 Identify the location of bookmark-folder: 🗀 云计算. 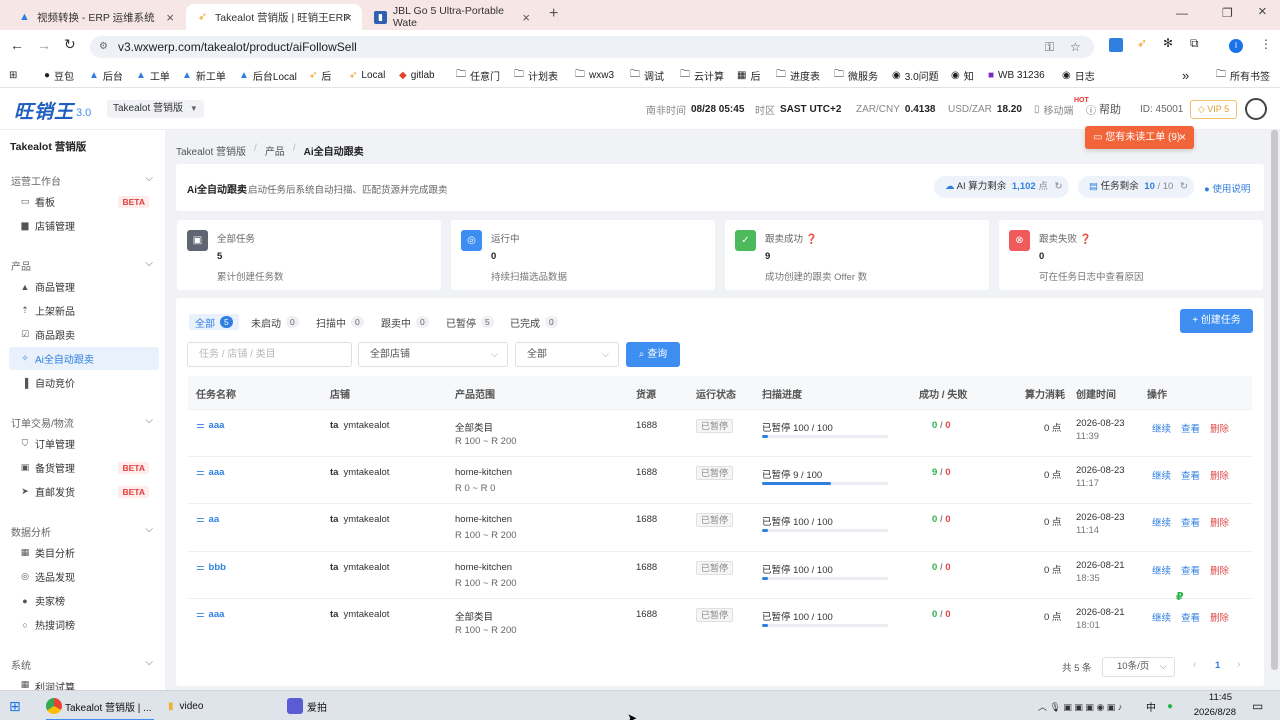
(702, 75).